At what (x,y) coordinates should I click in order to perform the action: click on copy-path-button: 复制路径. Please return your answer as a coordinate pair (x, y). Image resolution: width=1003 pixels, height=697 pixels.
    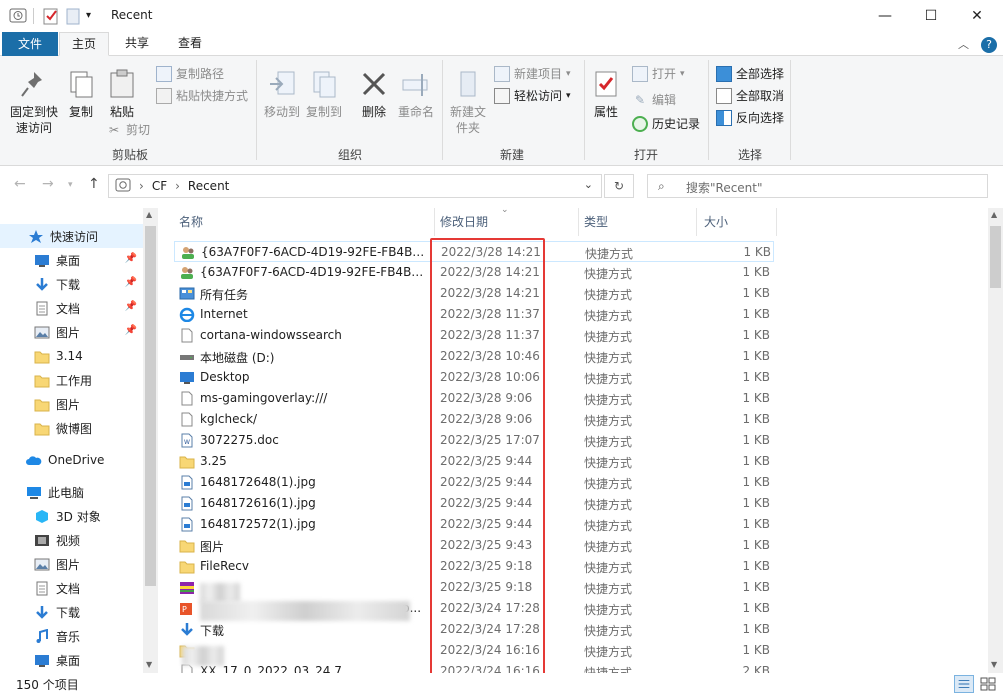
    Looking at the image, I should click on (190, 74).